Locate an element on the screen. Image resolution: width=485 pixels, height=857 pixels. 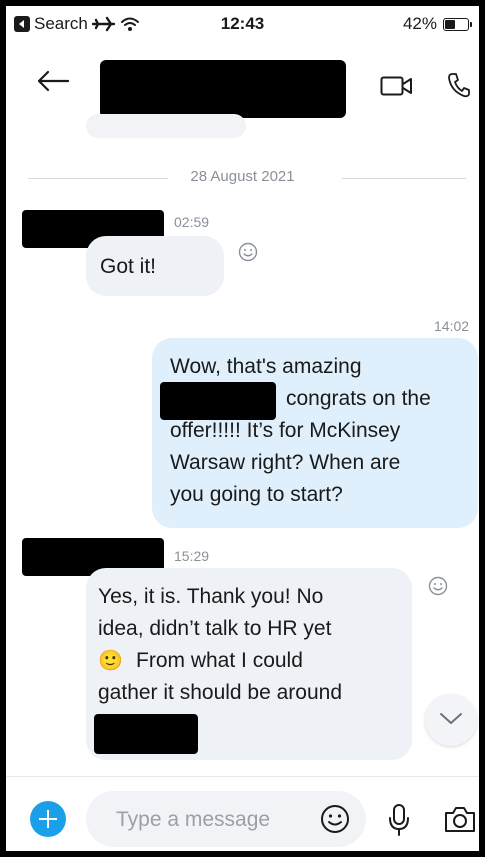
message-input: Type a message is located at coordinates (226, 819).